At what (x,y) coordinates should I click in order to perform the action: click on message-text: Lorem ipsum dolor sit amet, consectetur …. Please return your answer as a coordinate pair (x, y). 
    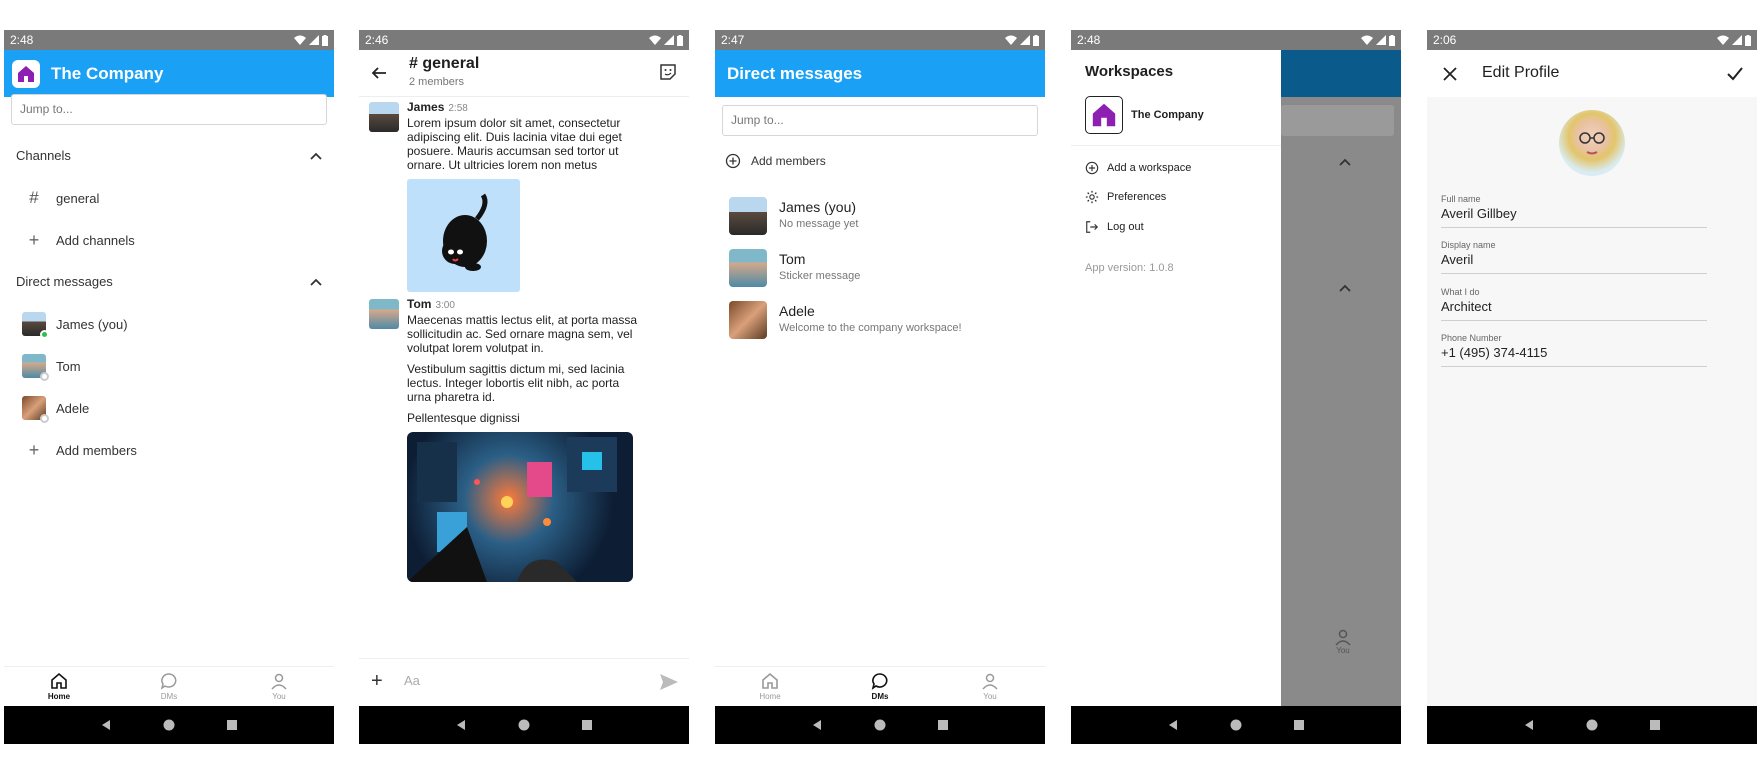
    Looking at the image, I should click on (514, 144).